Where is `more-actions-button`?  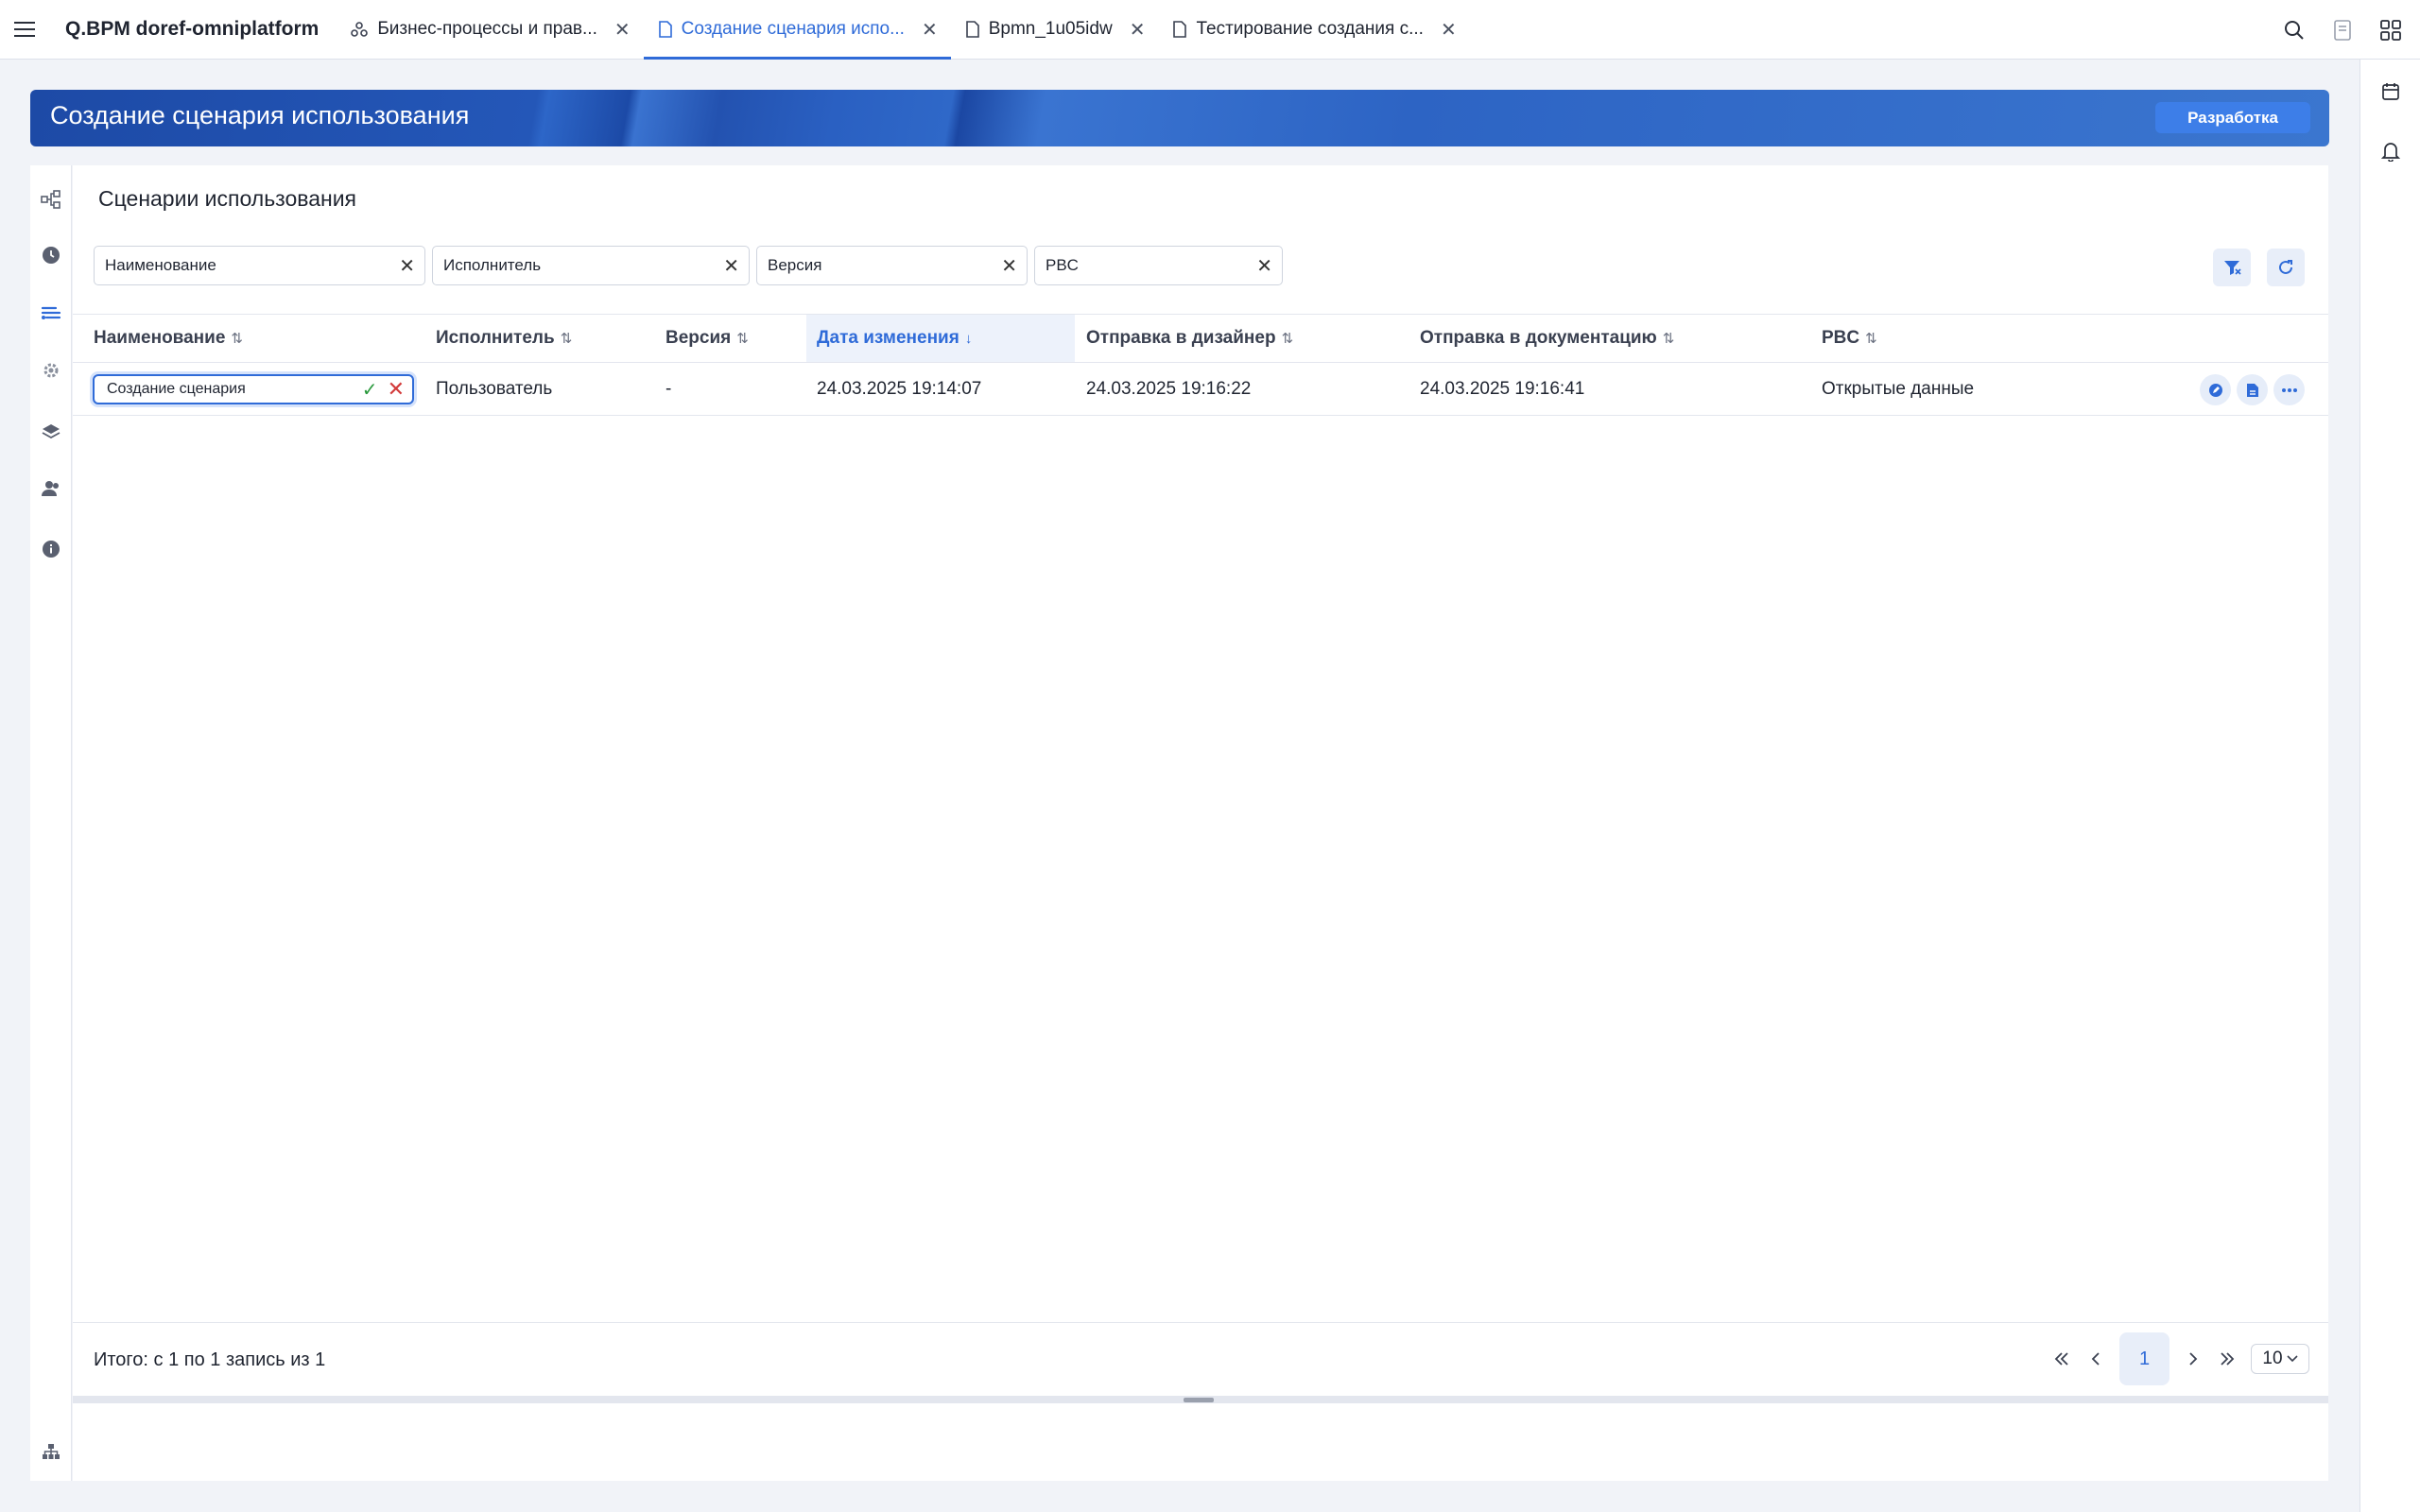
more-actions-button is located at coordinates (2289, 389).